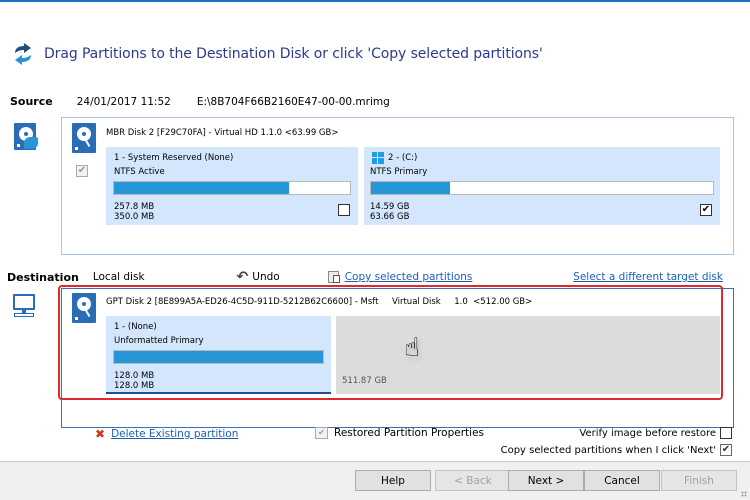 The height and width of the screenshot is (500, 750). What do you see at coordinates (390, 217) in the screenshot?
I see `partition-total: 63.66 GB` at bounding box center [390, 217].